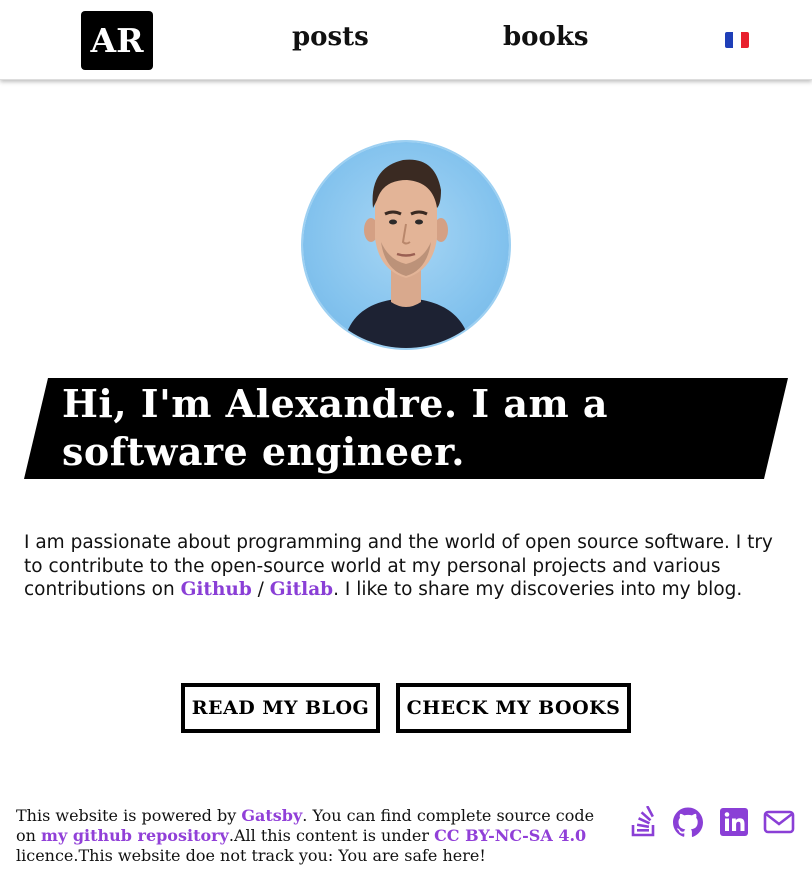 The height and width of the screenshot is (870, 812). I want to click on linkedin-icon-graphic, so click(734, 822).